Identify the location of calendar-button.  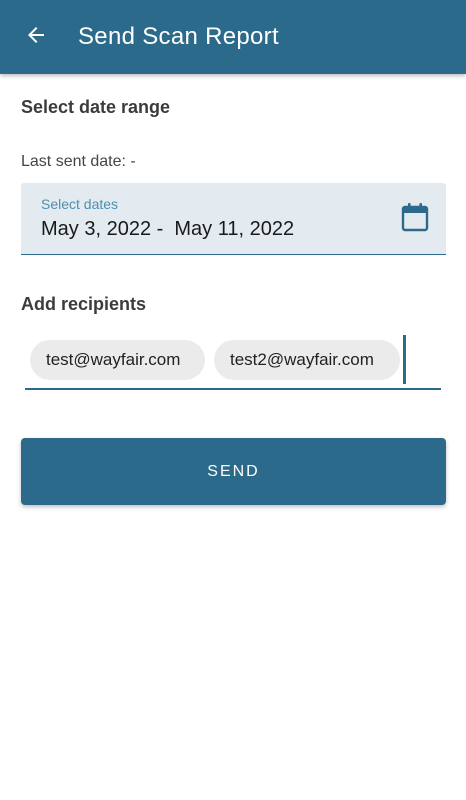
(415, 219).